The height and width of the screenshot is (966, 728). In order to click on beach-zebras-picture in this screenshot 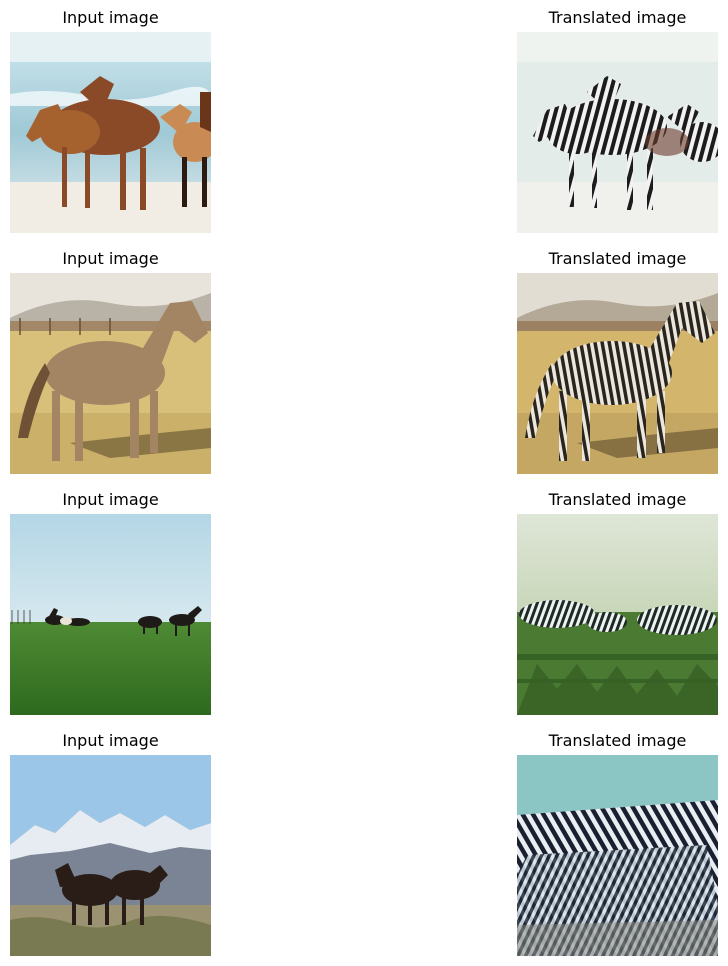, I will do `click(617, 132)`.